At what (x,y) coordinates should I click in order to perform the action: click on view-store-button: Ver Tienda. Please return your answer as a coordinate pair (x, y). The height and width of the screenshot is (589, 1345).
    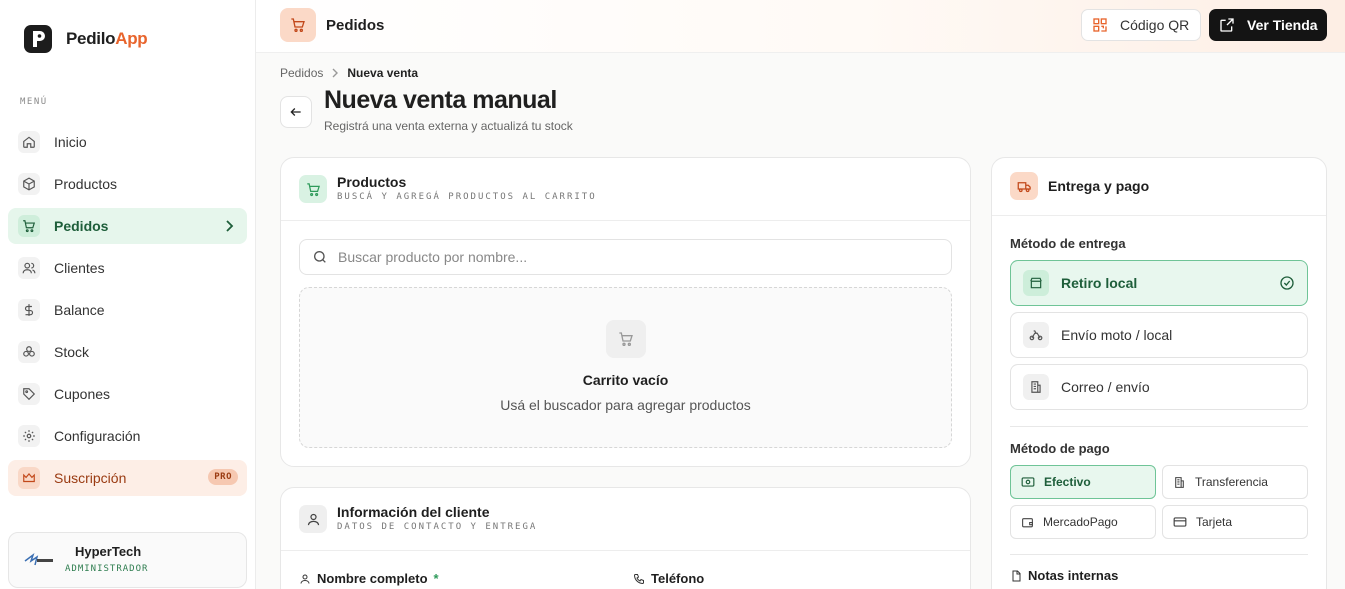
    Looking at the image, I should click on (1268, 25).